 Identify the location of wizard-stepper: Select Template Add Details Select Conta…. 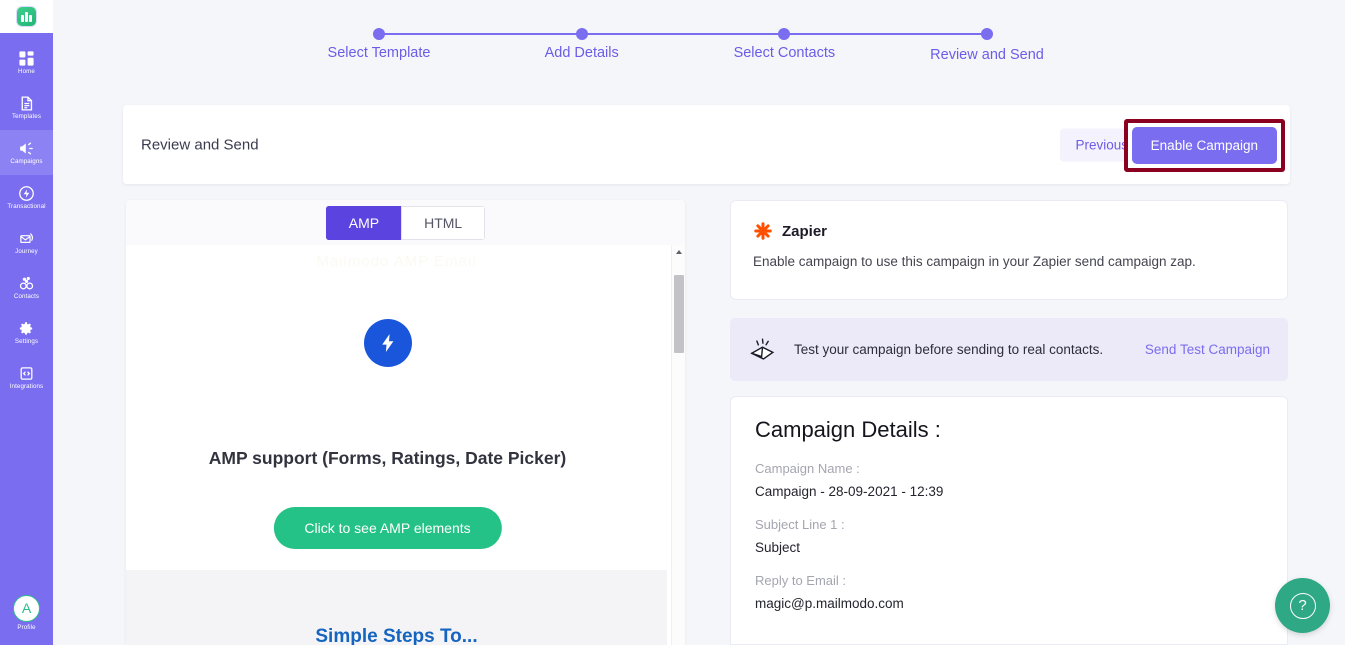
(699, 50).